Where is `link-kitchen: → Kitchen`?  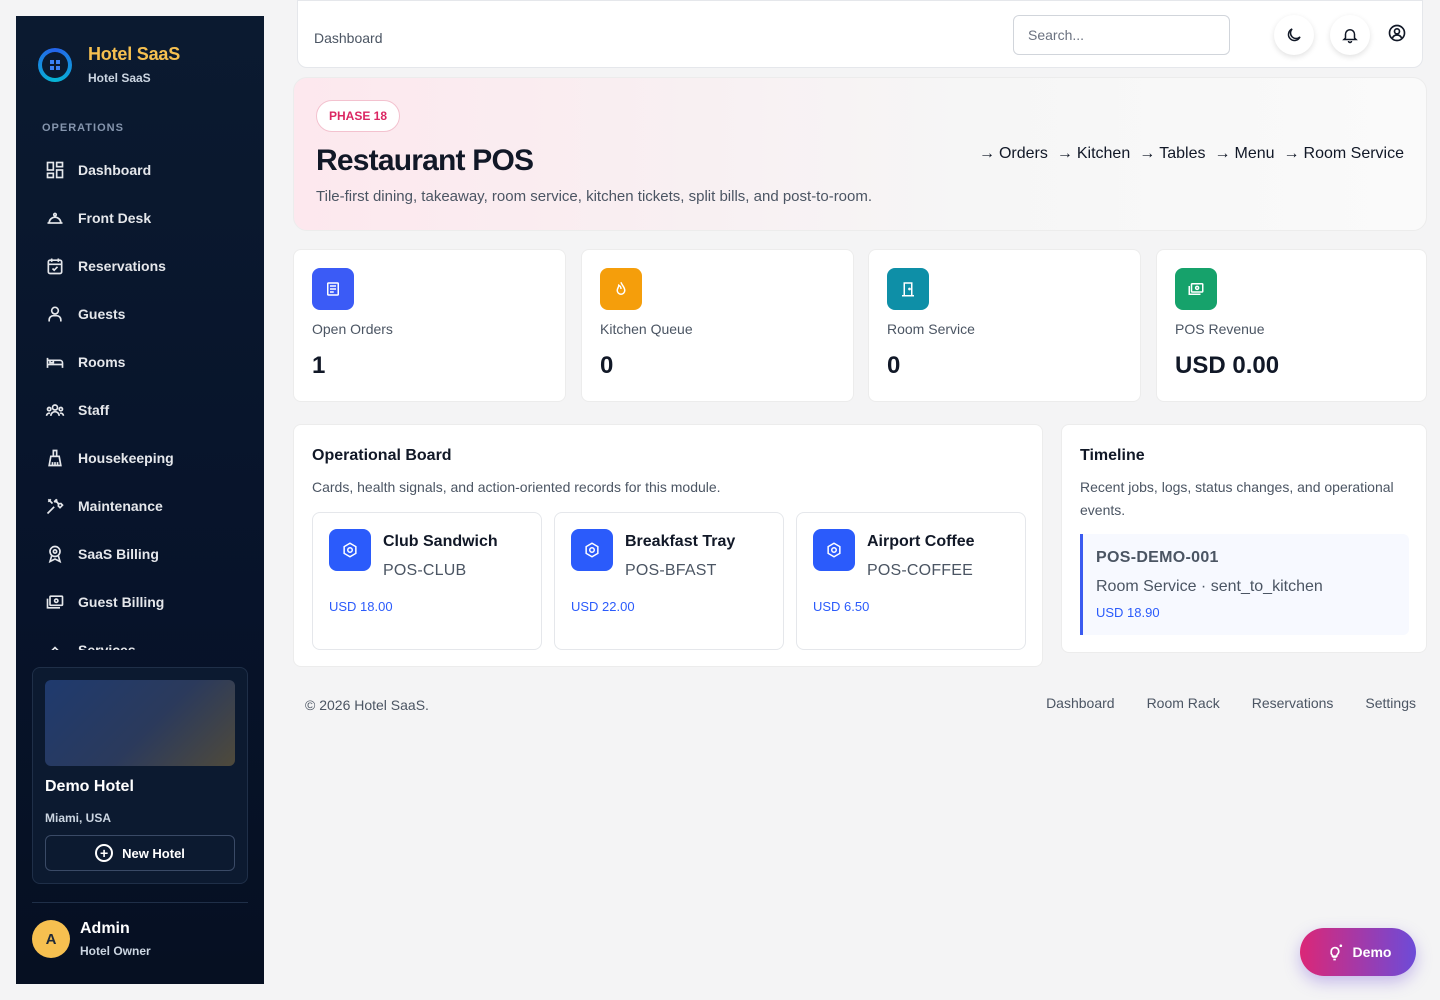
link-kitchen: → Kitchen is located at coordinates (1093, 154).